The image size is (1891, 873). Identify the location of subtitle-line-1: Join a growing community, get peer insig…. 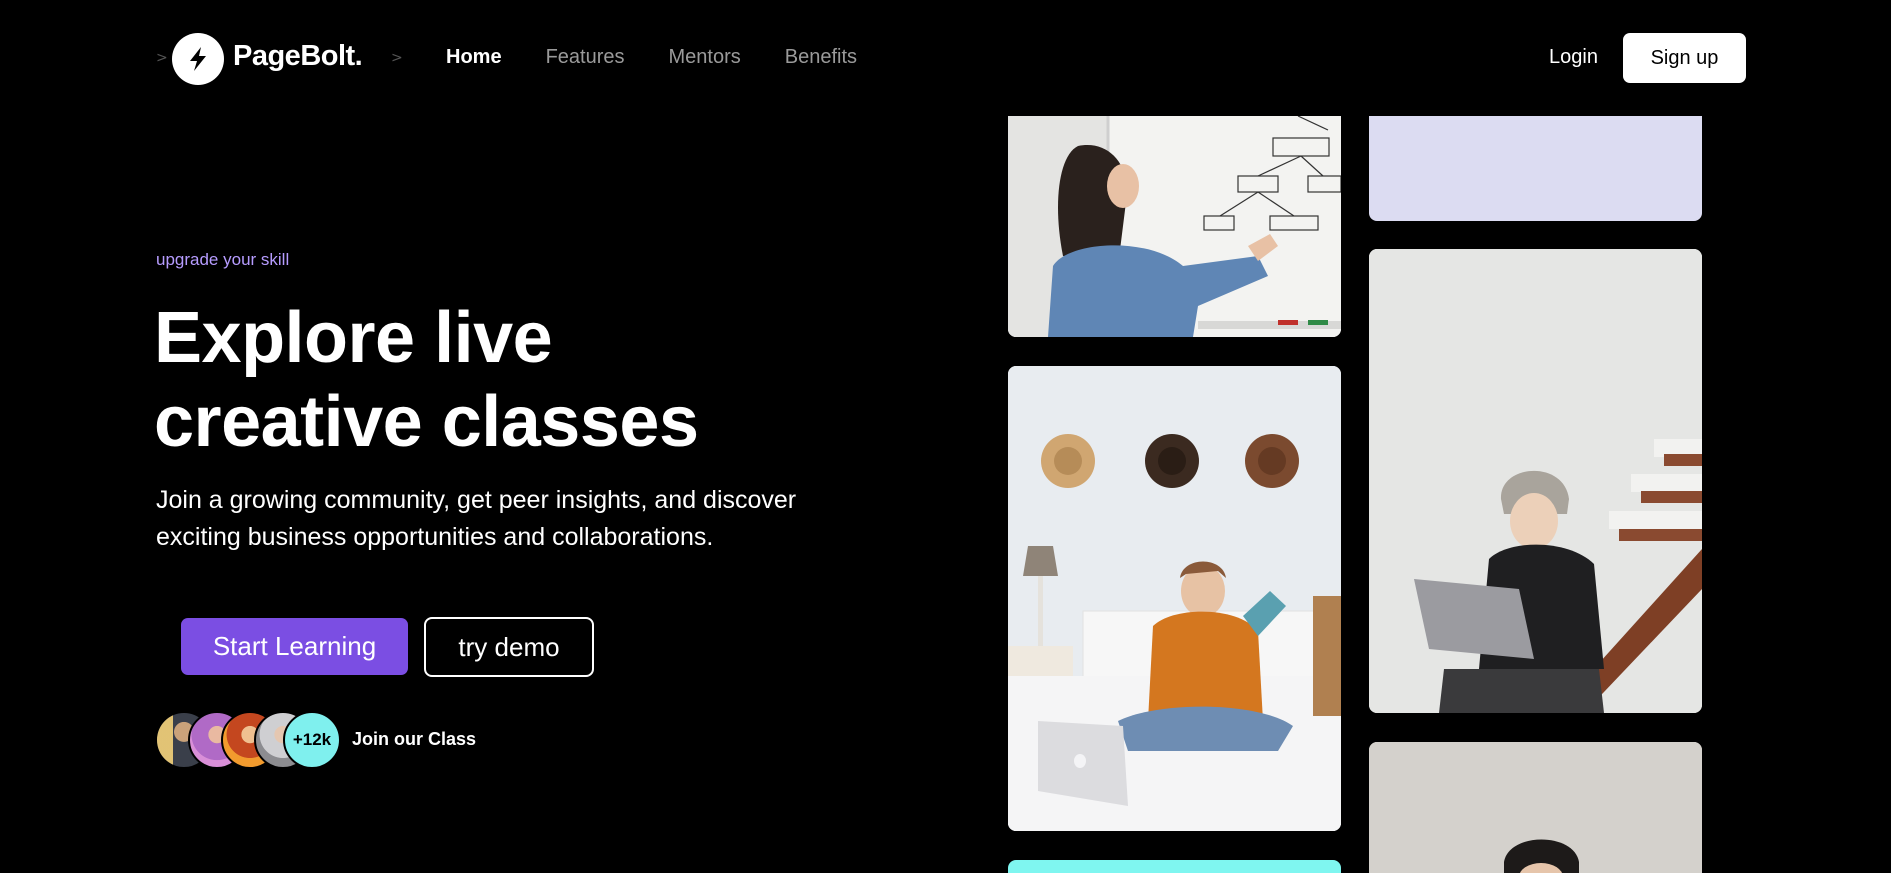
(476, 500).